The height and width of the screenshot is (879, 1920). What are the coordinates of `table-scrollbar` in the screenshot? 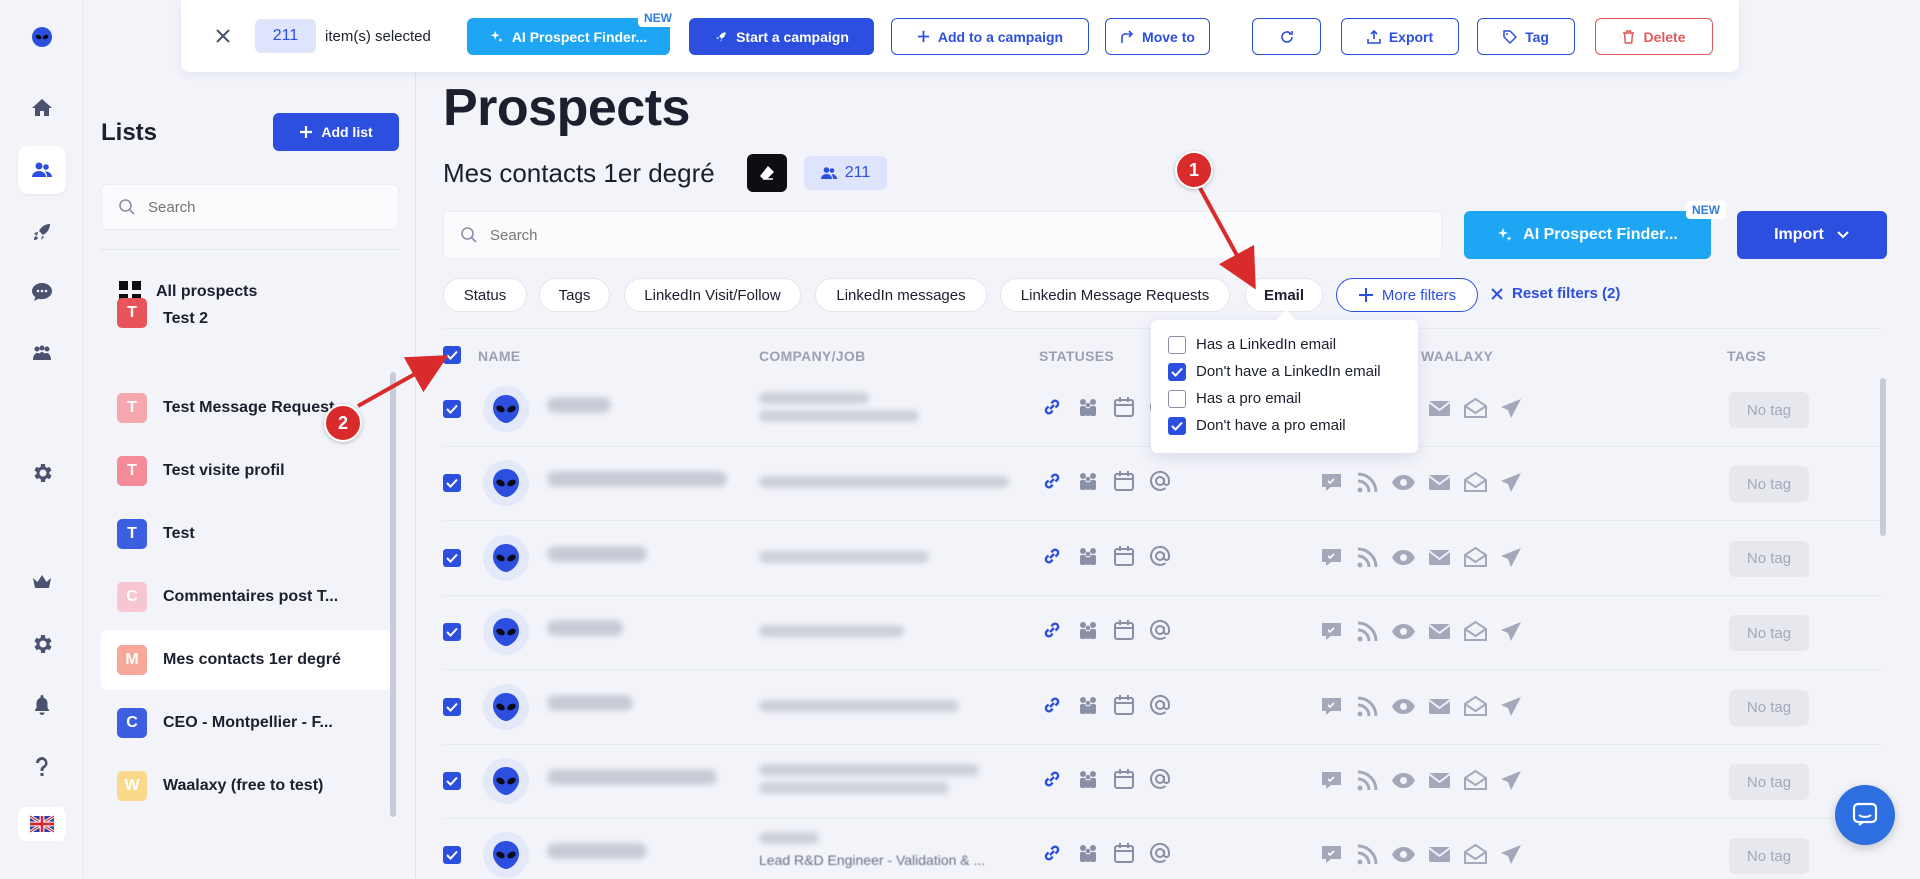 It's located at (1883, 457).